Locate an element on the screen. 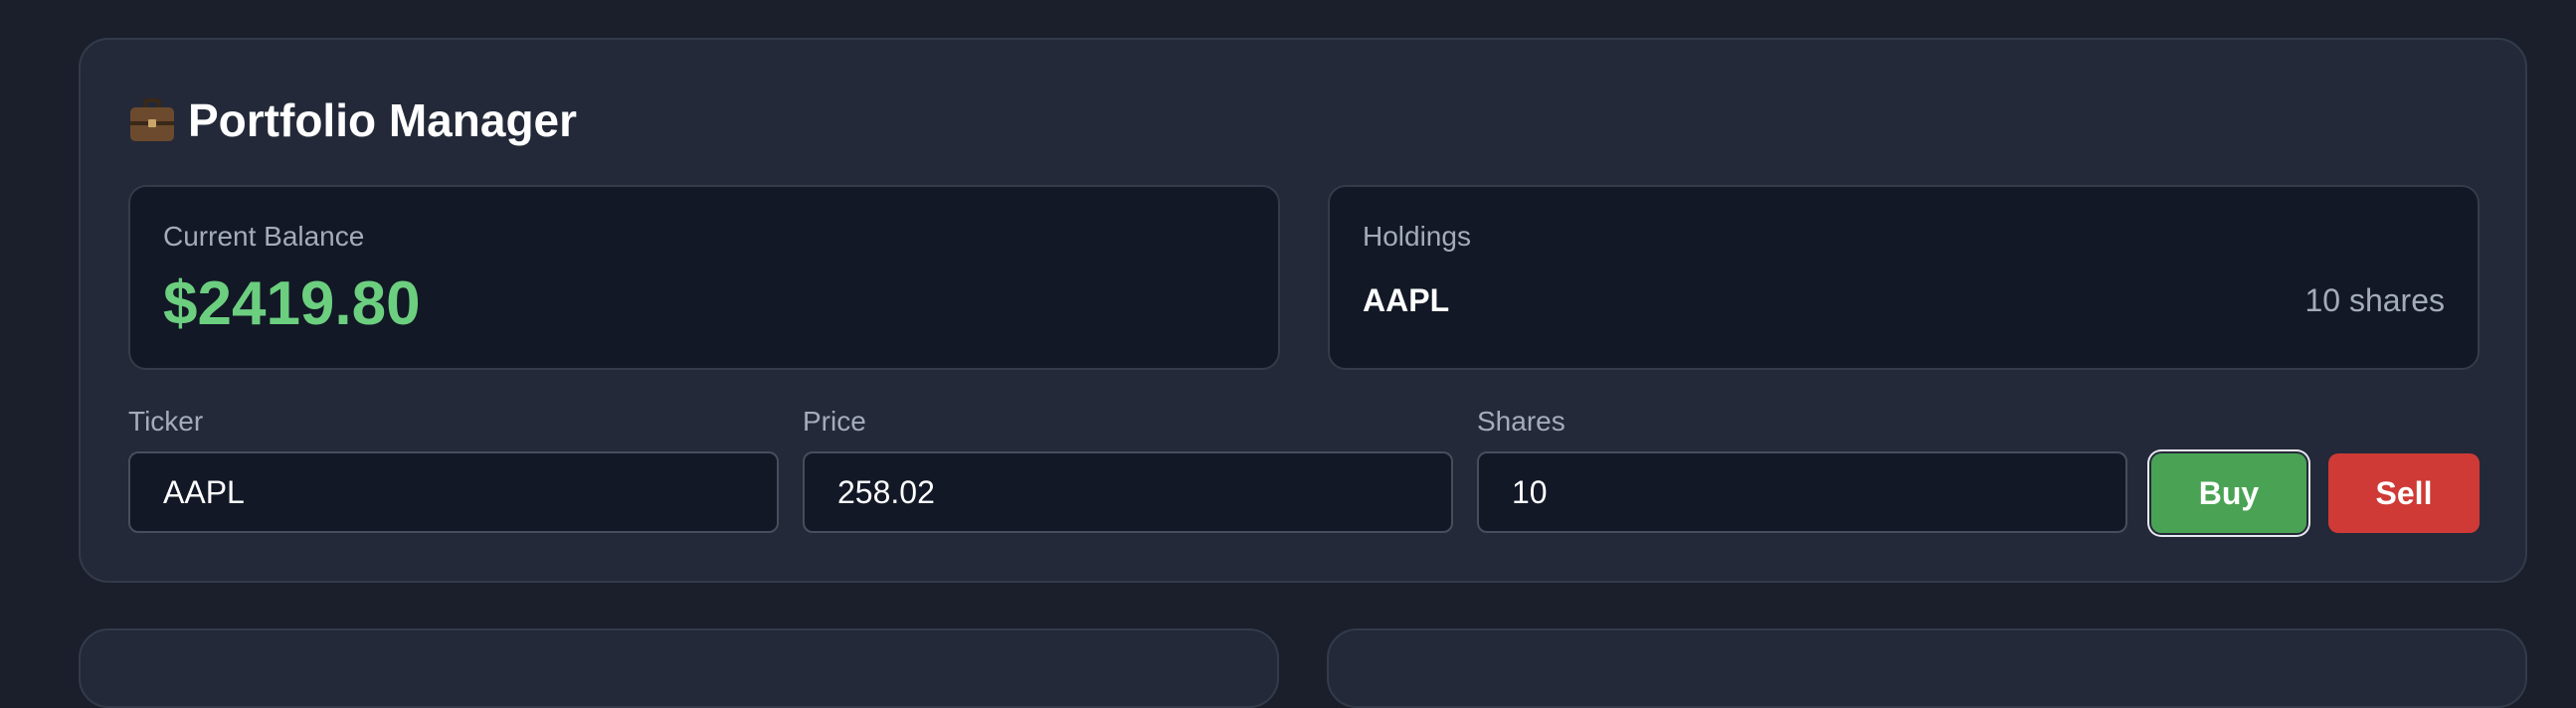 Image resolution: width=2576 pixels, height=708 pixels. buy-button: Buy is located at coordinates (2228, 493).